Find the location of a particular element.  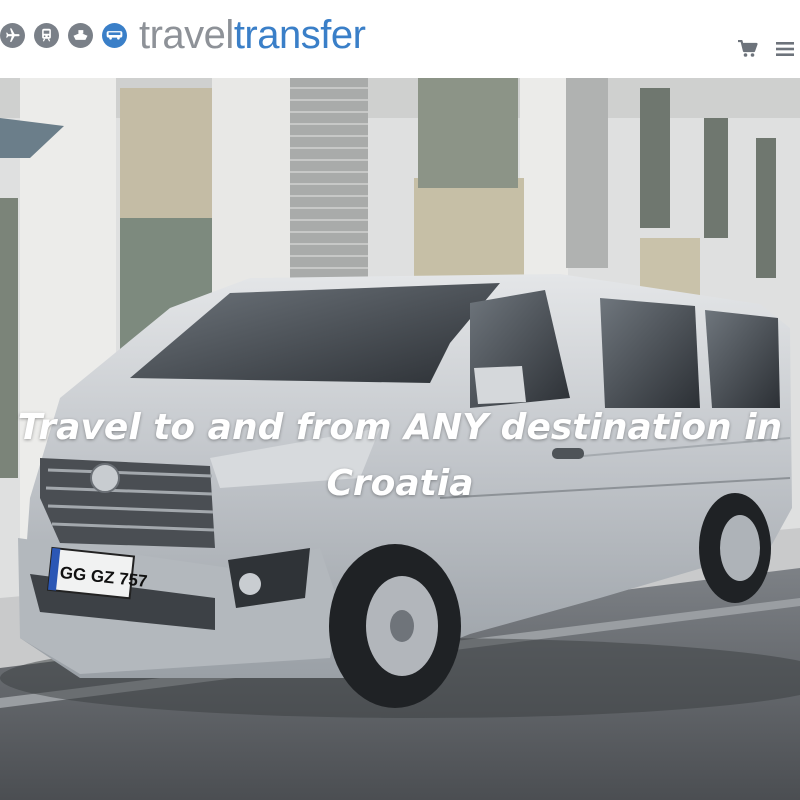

site-logo: traveltransfer is located at coordinates (183, 35).